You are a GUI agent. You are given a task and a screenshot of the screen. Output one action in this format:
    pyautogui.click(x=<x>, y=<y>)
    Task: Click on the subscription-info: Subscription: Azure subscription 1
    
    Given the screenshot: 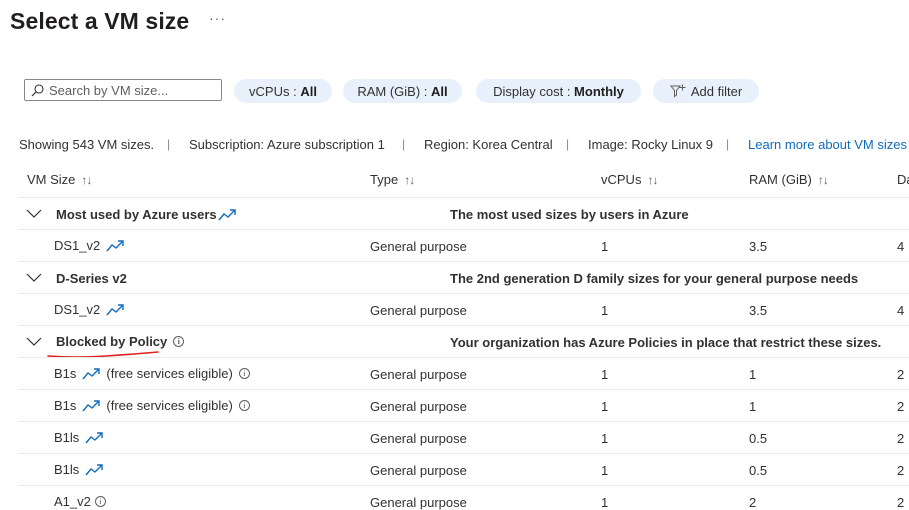 What is the action you would take?
    pyautogui.click(x=287, y=144)
    